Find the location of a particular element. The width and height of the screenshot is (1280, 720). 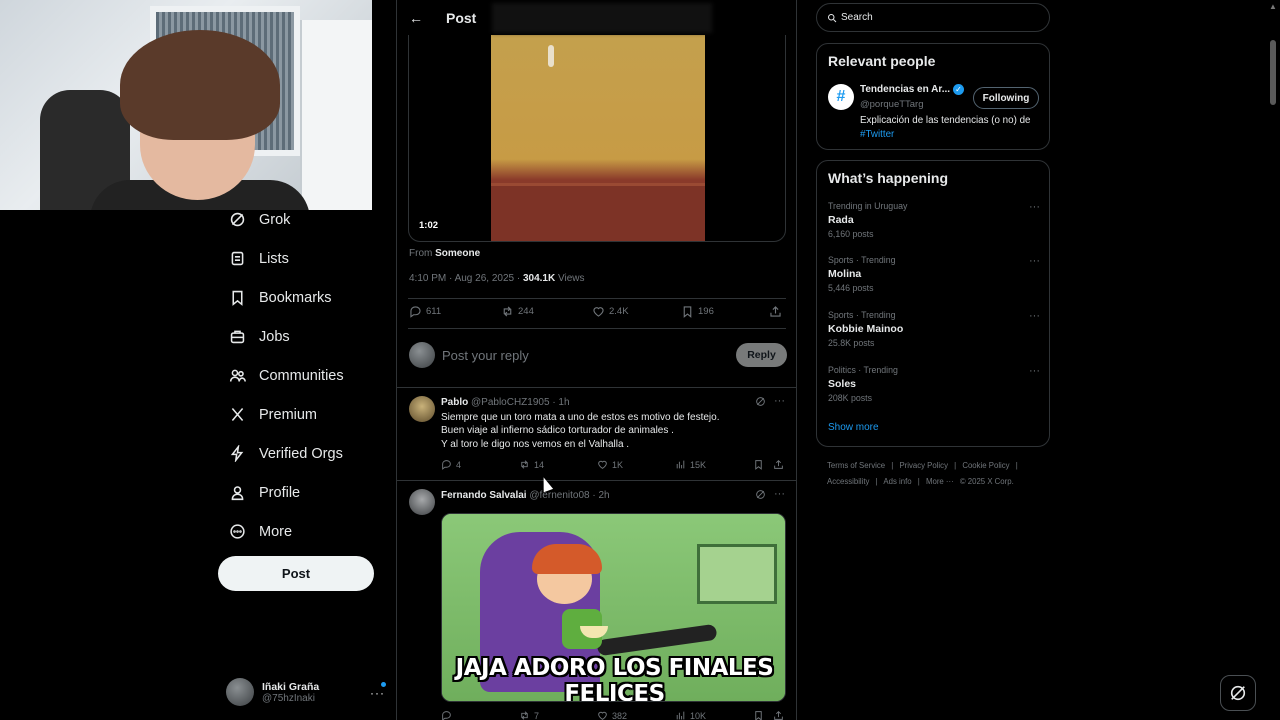

footer-link-terms: Terms of Service is located at coordinates (856, 465).